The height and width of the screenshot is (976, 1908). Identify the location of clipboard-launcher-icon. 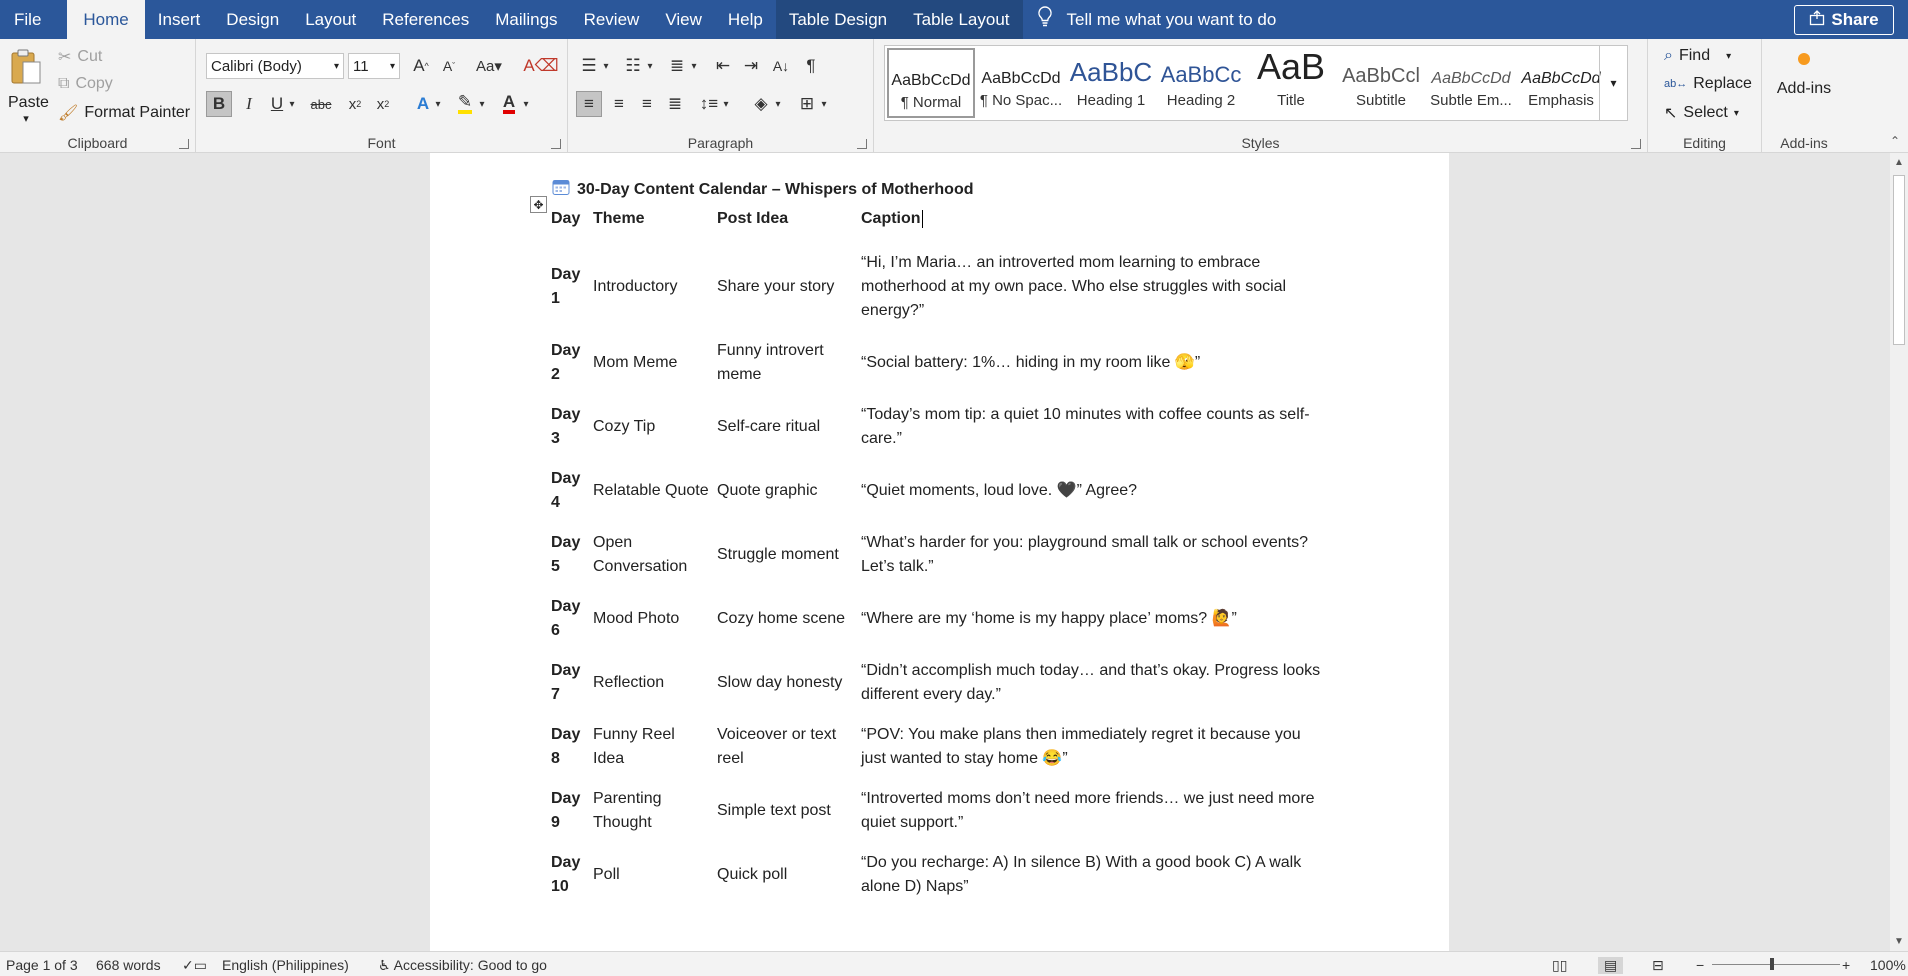
(184, 144).